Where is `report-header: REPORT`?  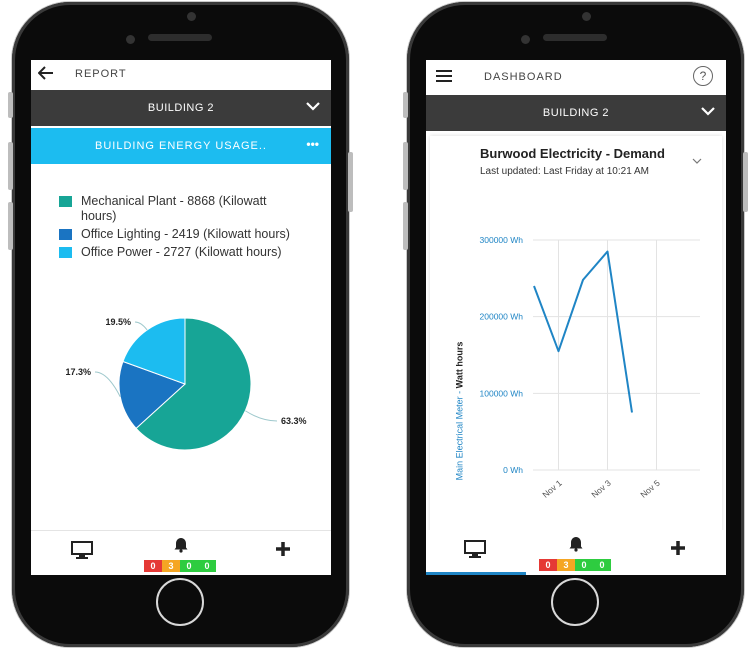
report-header: REPORT is located at coordinates (181, 75).